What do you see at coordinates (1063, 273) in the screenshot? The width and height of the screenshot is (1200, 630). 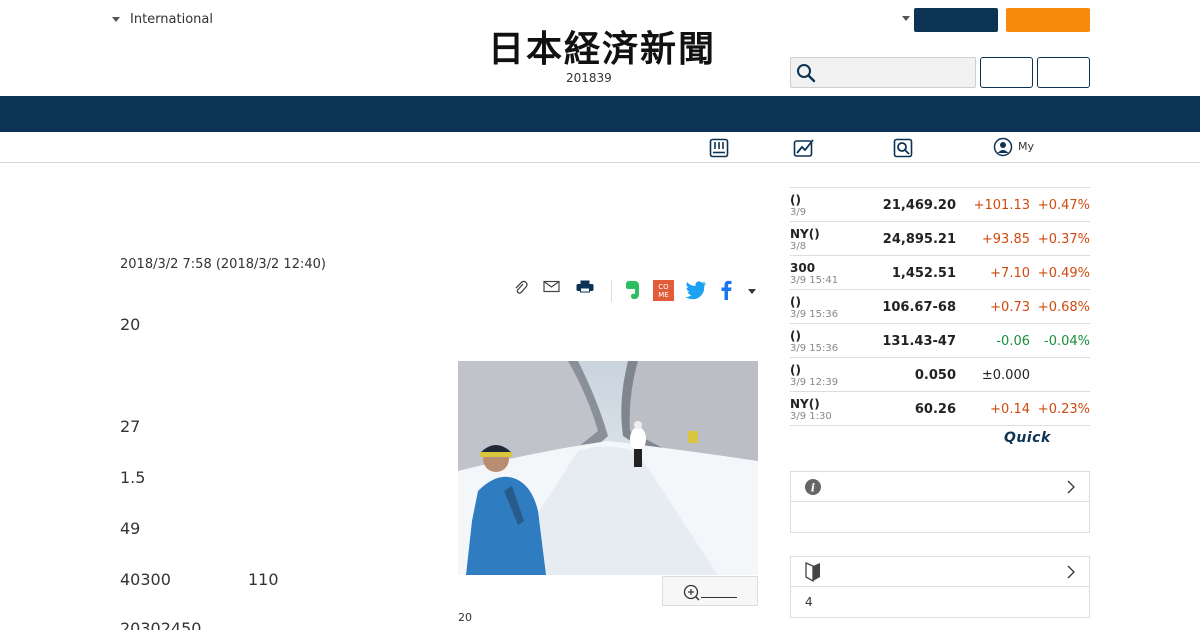 I see `market-percent: +0.49%` at bounding box center [1063, 273].